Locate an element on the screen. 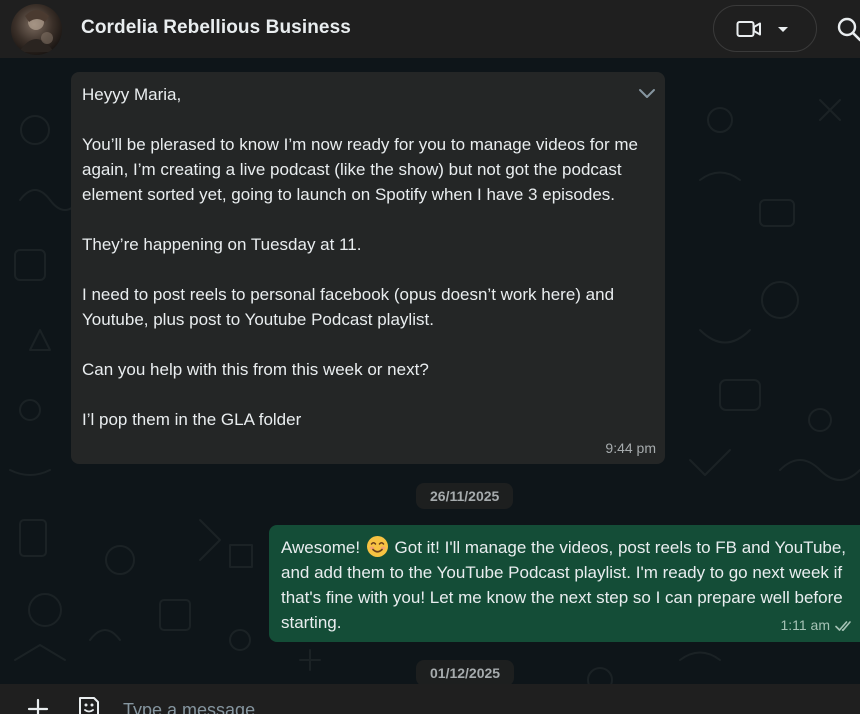 The width and height of the screenshot is (860, 714). message-meta: 1:11 am is located at coordinates (817, 625).